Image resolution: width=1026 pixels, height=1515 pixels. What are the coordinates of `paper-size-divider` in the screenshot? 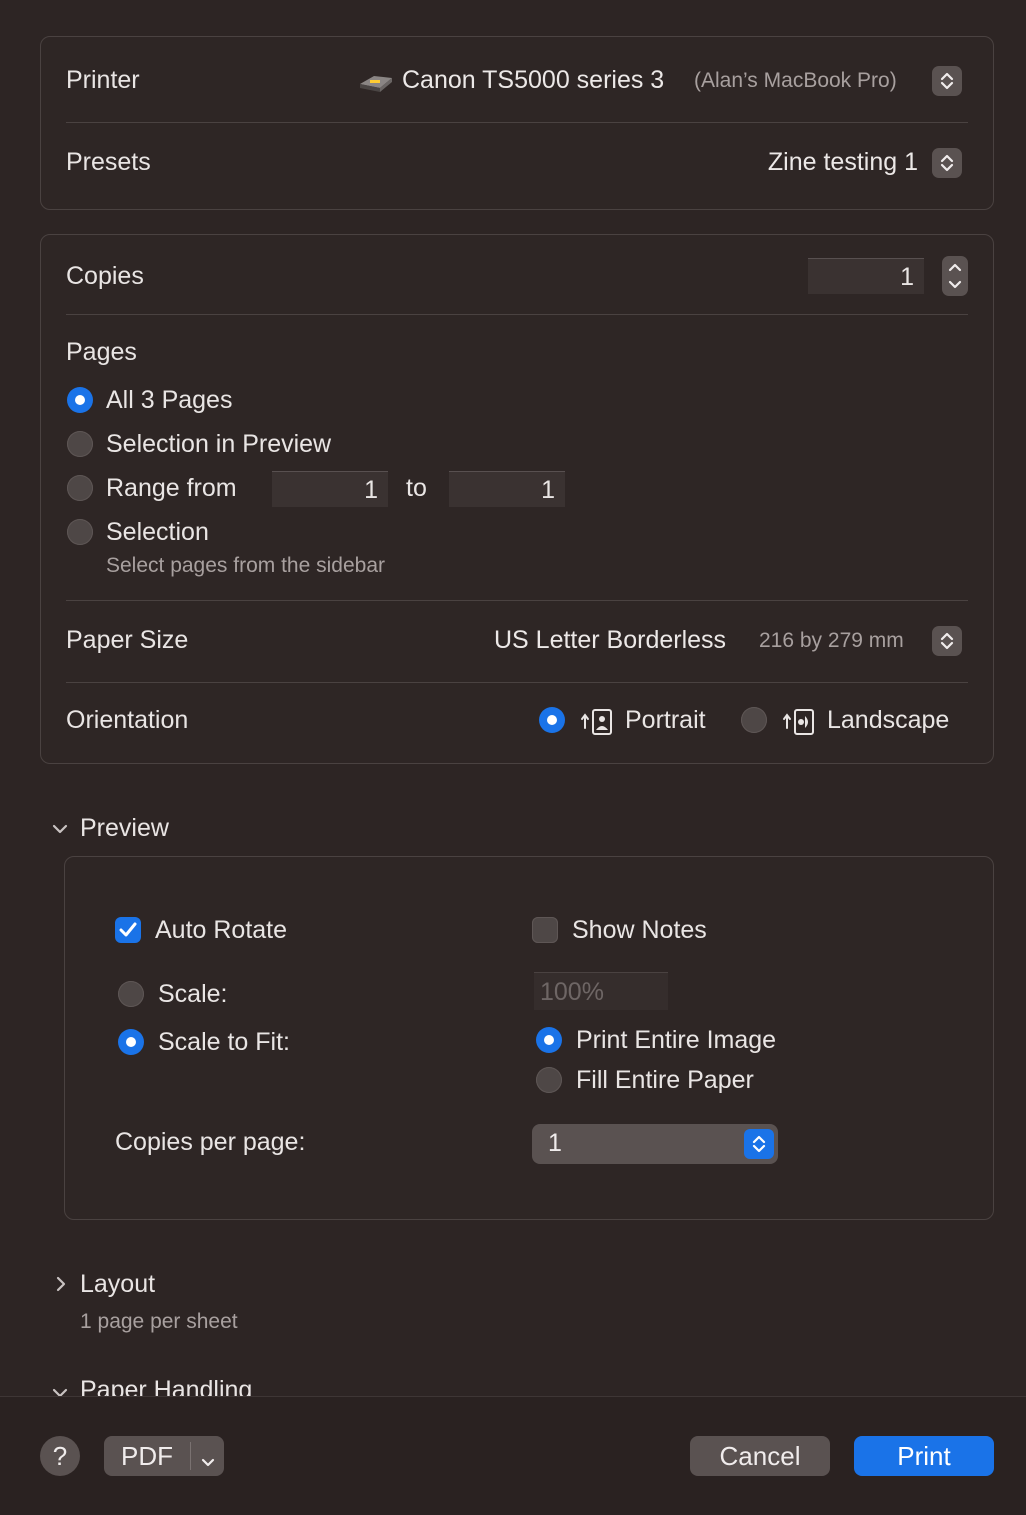 It's located at (517, 682).